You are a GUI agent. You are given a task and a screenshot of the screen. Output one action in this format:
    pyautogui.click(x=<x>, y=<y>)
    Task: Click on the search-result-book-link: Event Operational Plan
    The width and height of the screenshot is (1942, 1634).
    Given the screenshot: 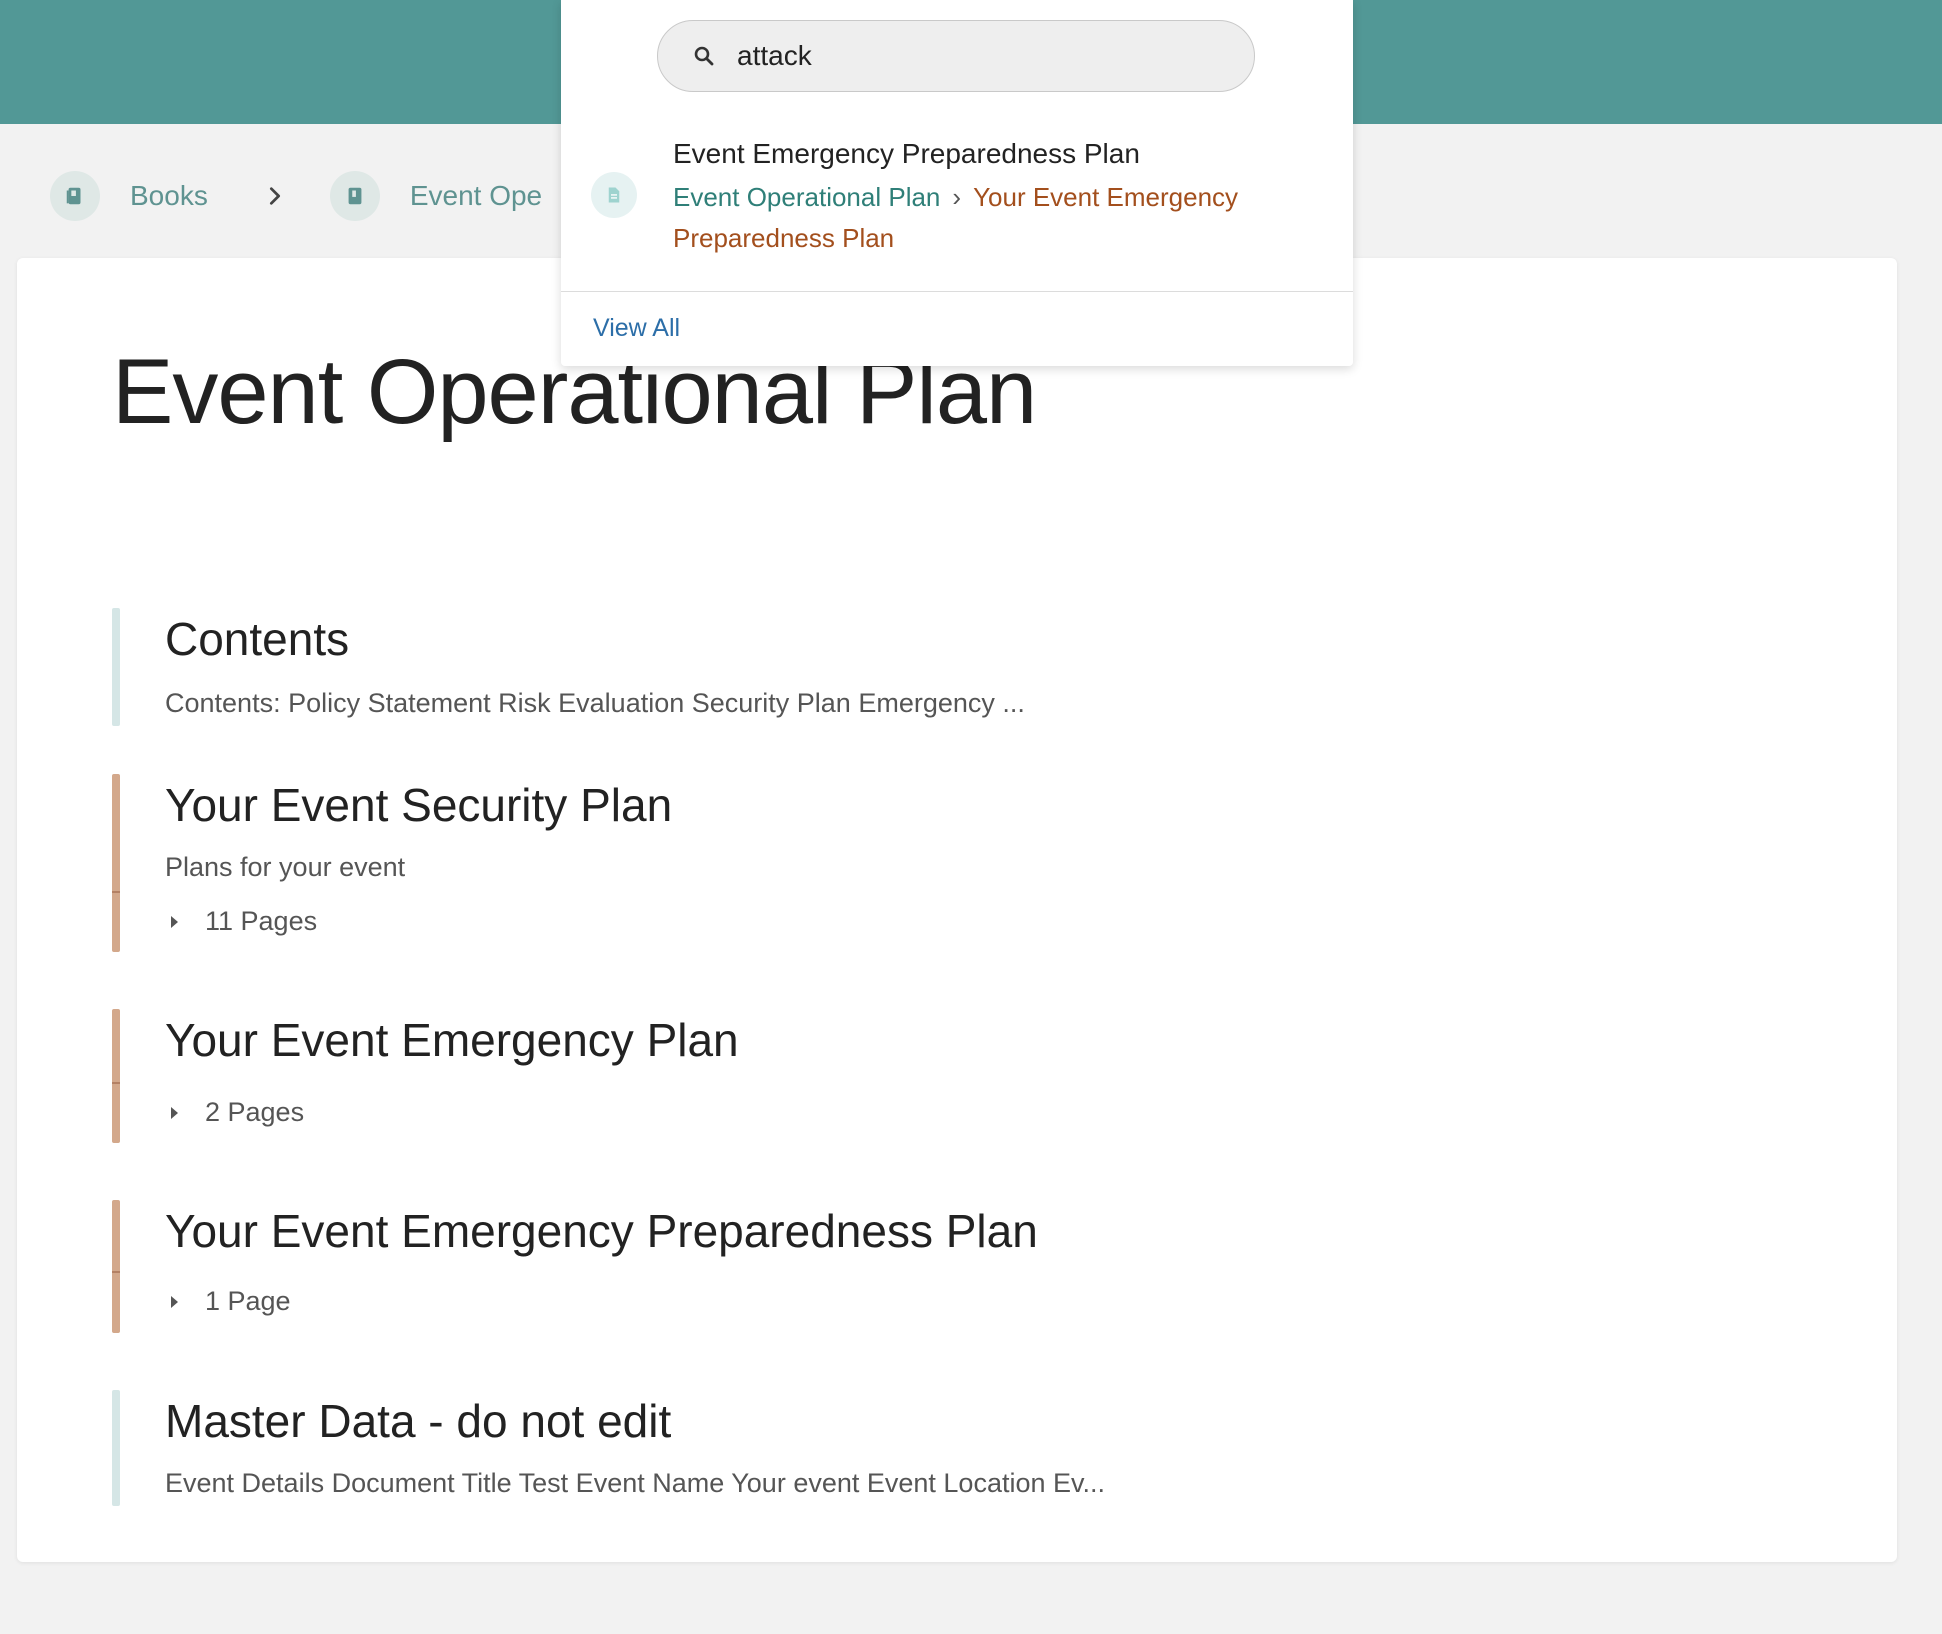 What is the action you would take?
    pyautogui.click(x=806, y=197)
    